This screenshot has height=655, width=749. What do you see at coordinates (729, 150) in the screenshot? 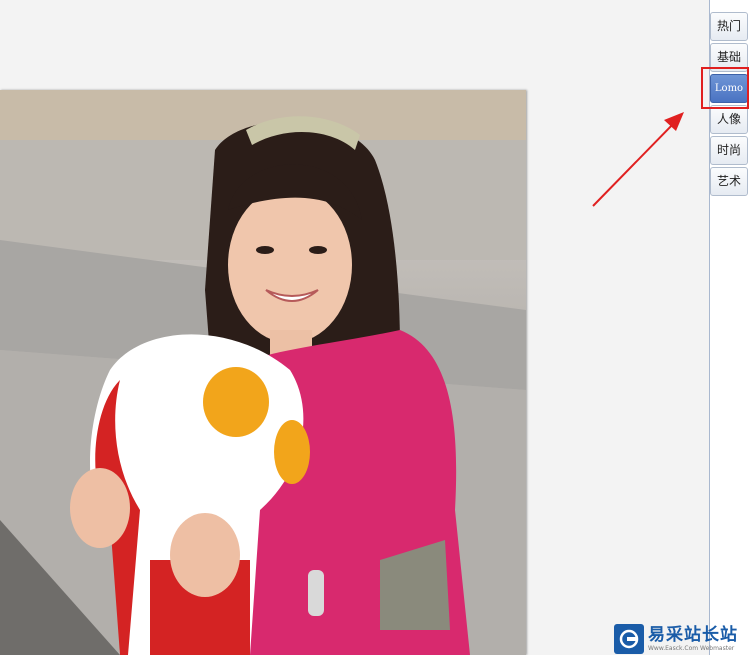
I see `tab-fashion: 时尚` at bounding box center [729, 150].